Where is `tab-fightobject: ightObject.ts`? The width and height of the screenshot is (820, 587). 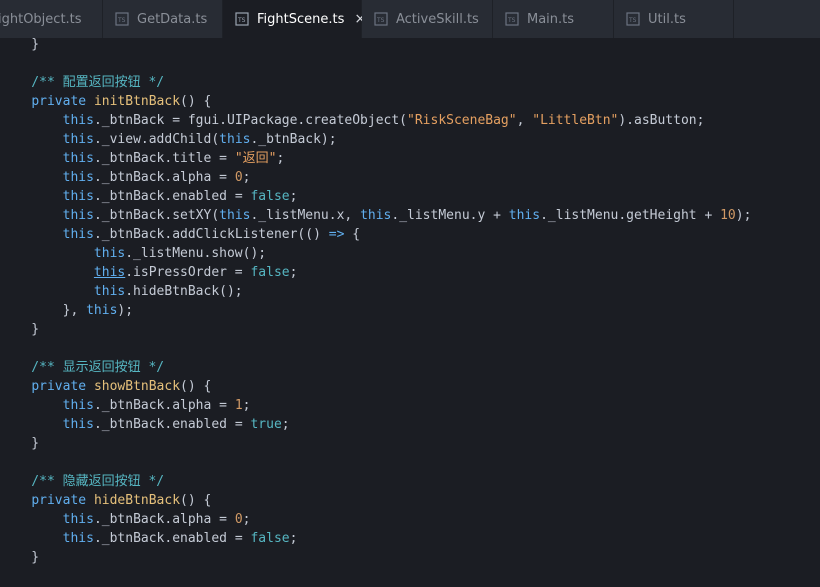
tab-fightobject: ightObject.ts is located at coordinates (51, 19).